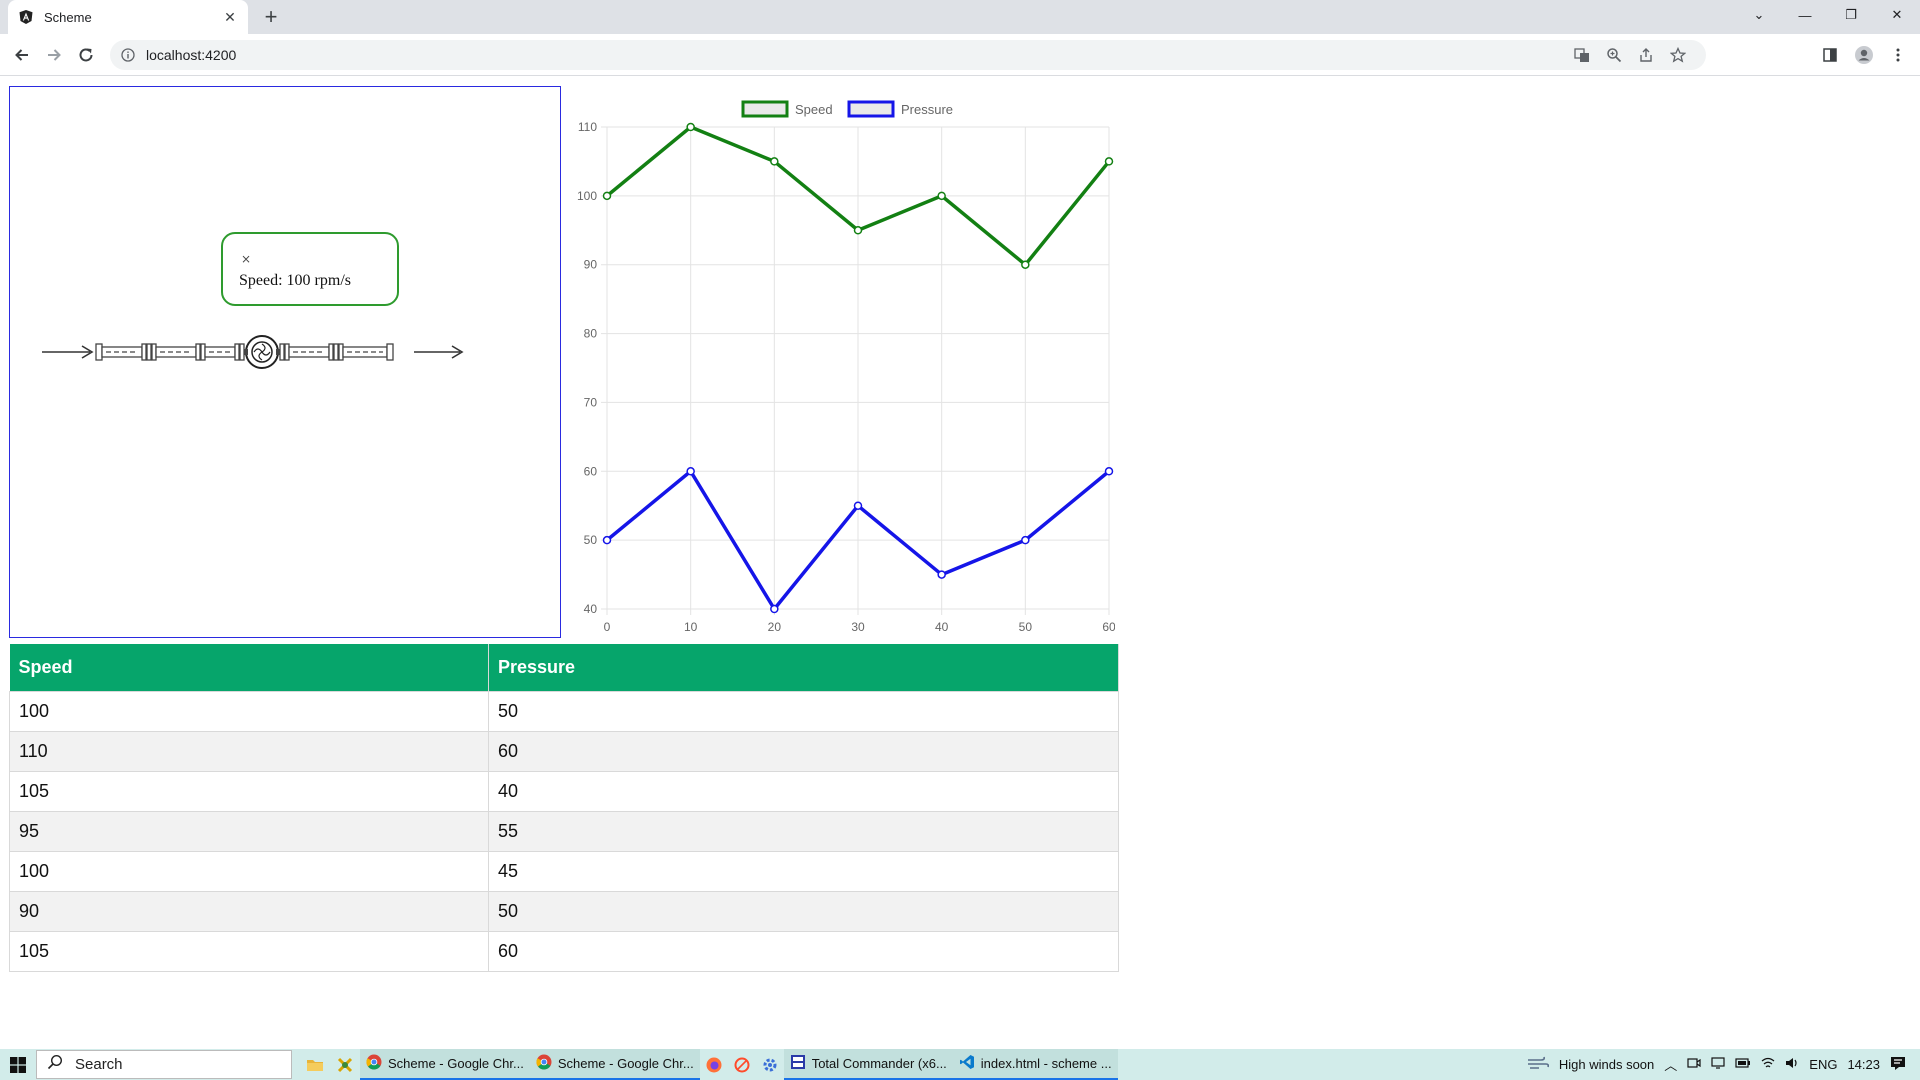 The height and width of the screenshot is (1080, 1920). Describe the element at coordinates (1768, 1064) in the screenshot. I see `wifi-icon` at that location.